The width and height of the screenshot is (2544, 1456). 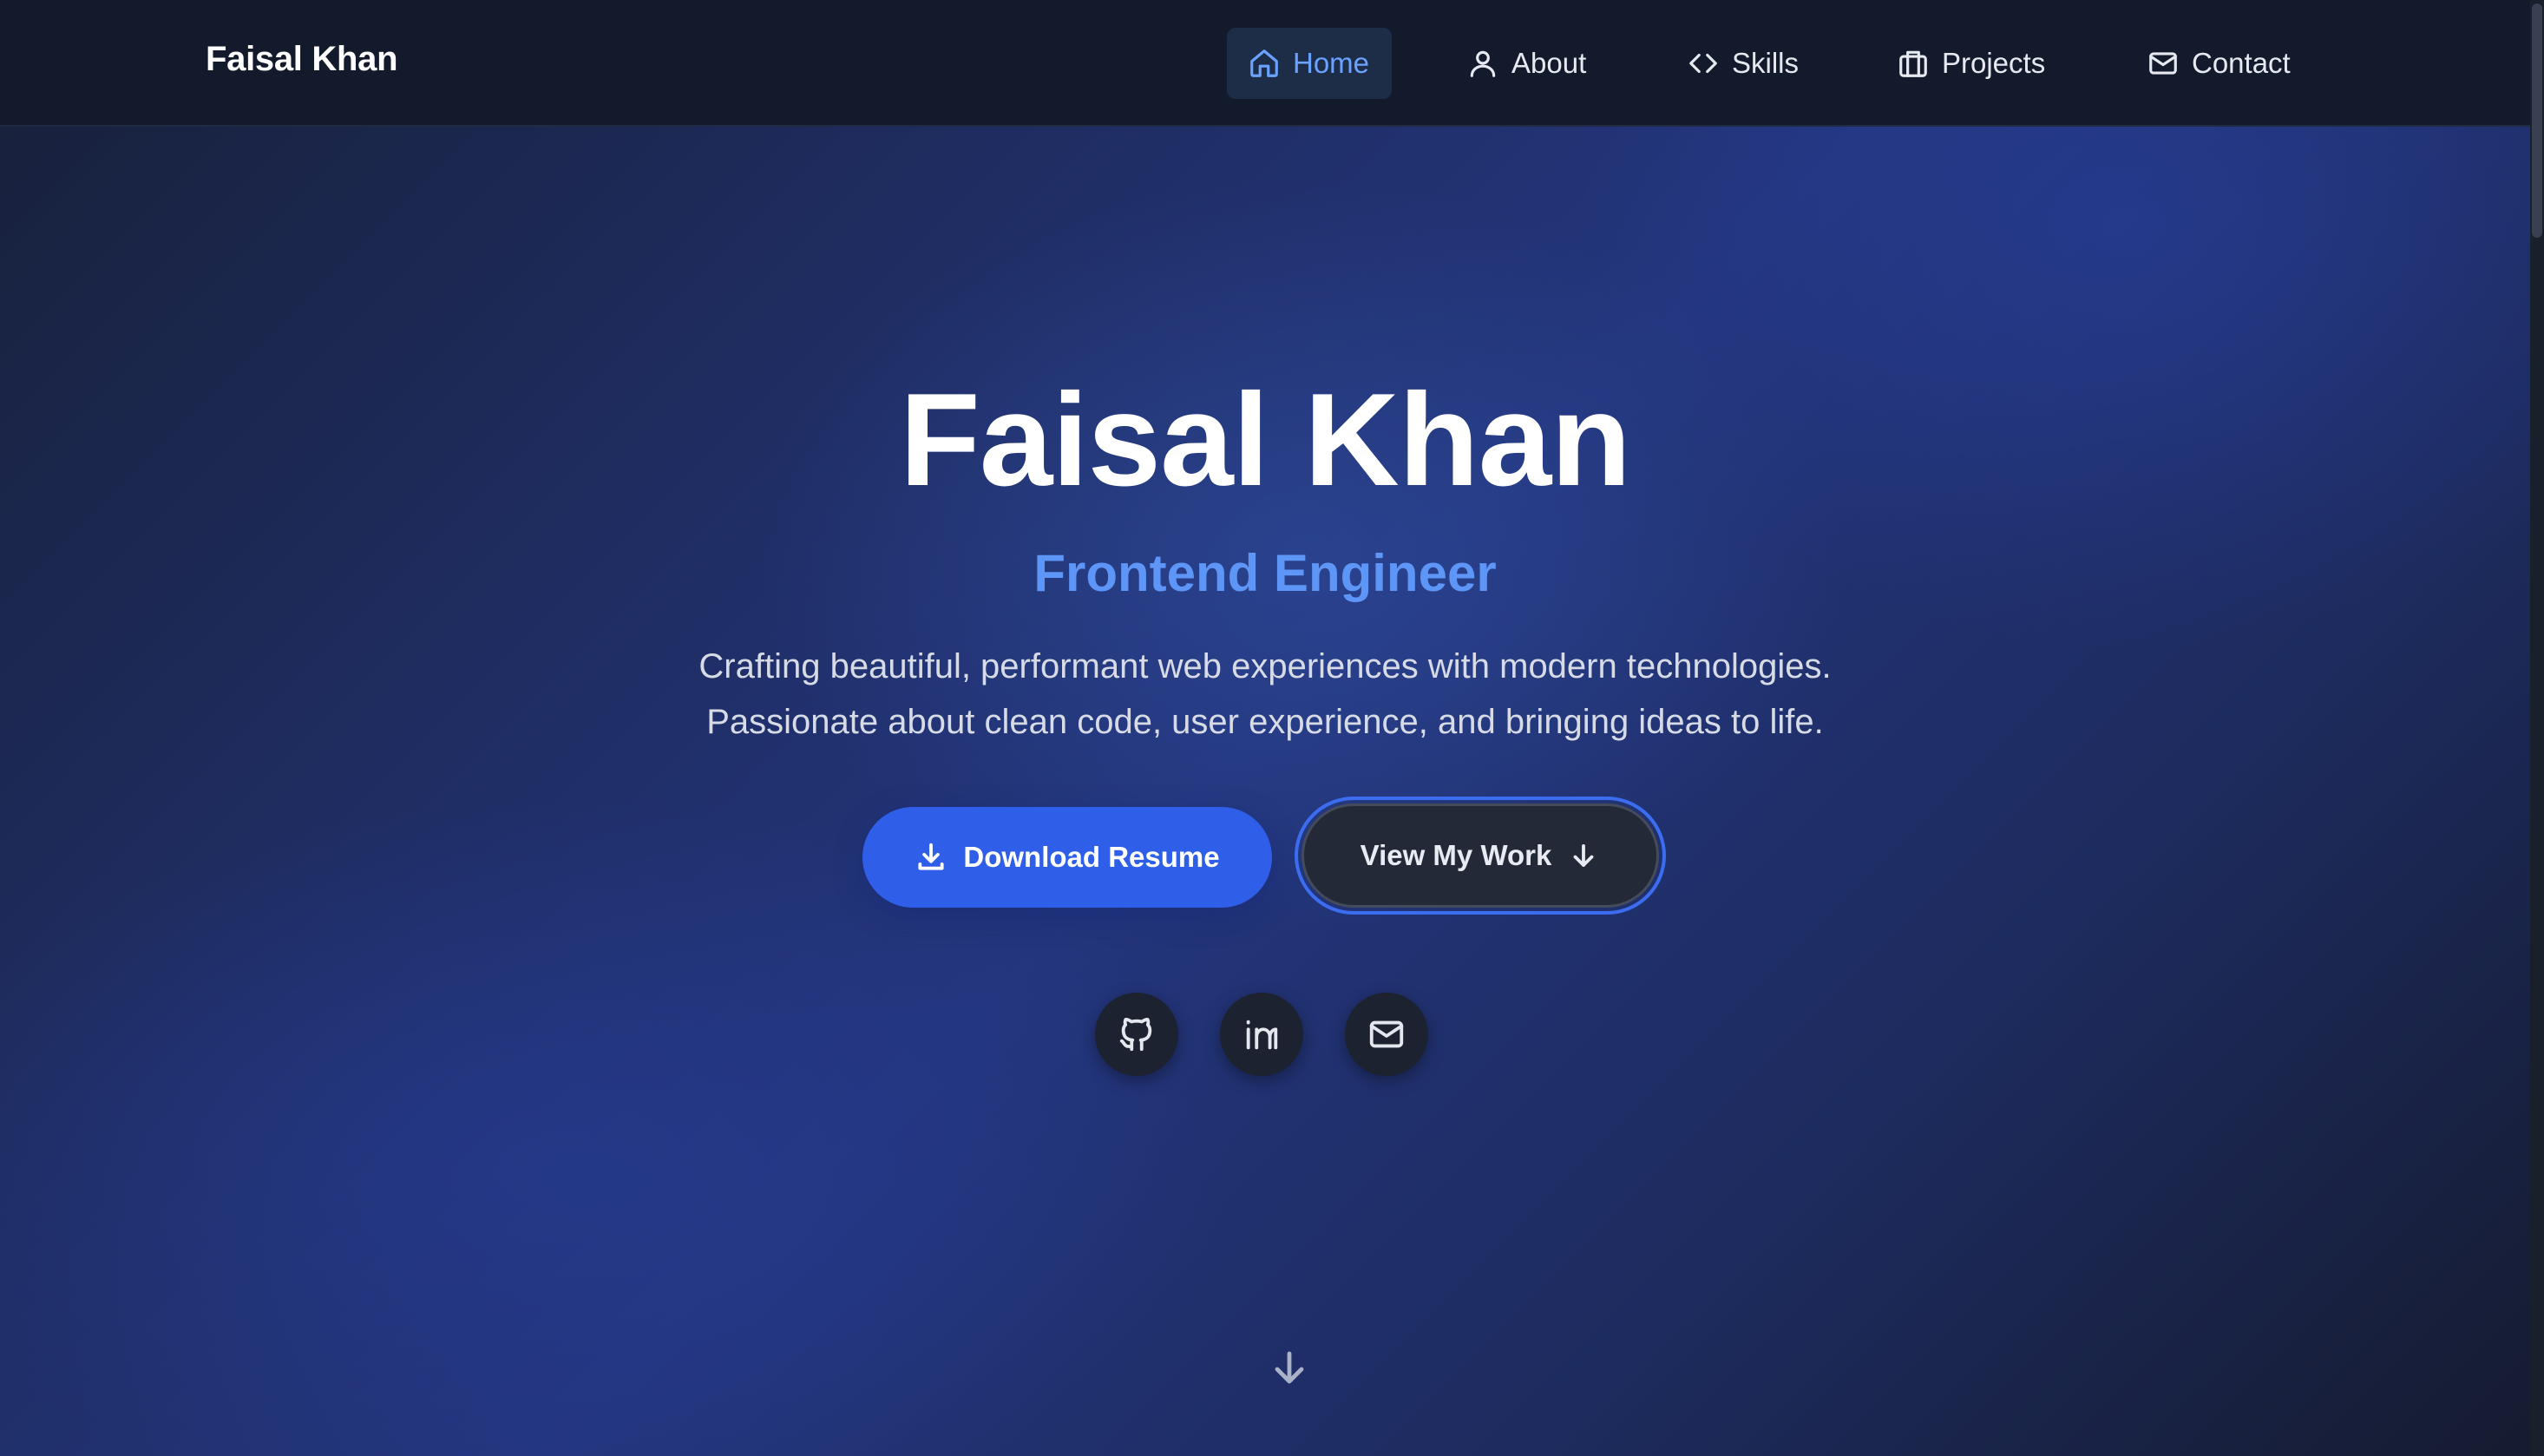 I want to click on brand-logo: Faisal Khan, so click(x=302, y=59).